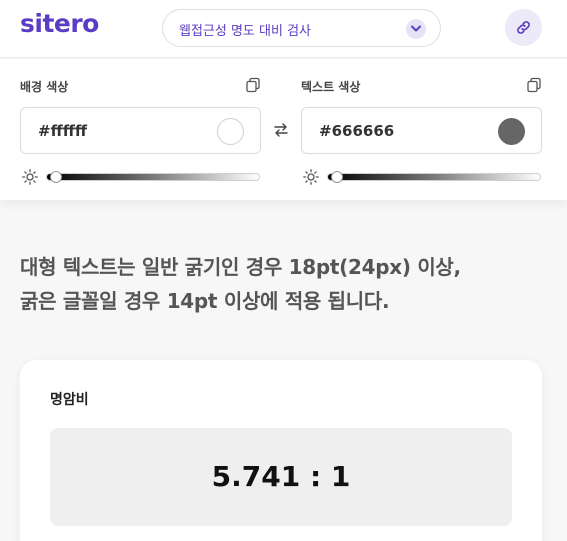 The width and height of the screenshot is (567, 541). Describe the element at coordinates (69, 400) in the screenshot. I see `contrast-ratio-title: 명암비` at that location.